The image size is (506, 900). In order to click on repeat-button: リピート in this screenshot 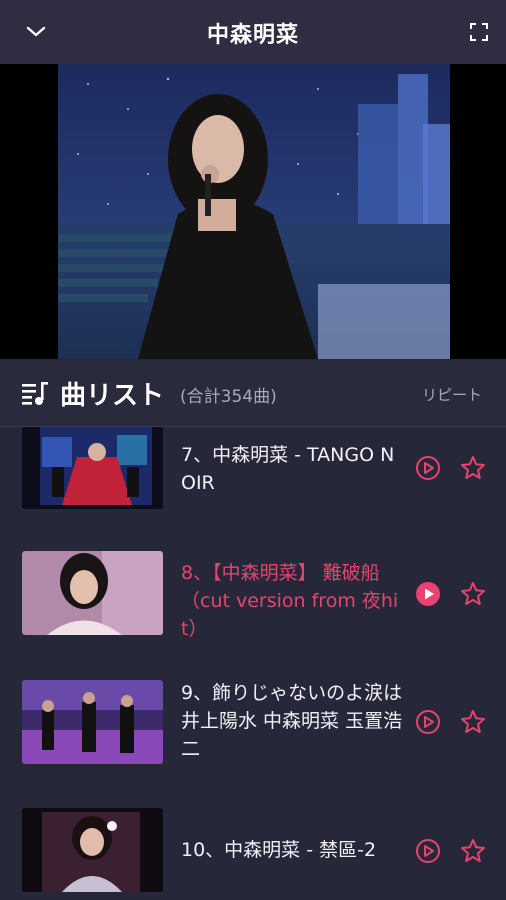, I will do `click(452, 394)`.